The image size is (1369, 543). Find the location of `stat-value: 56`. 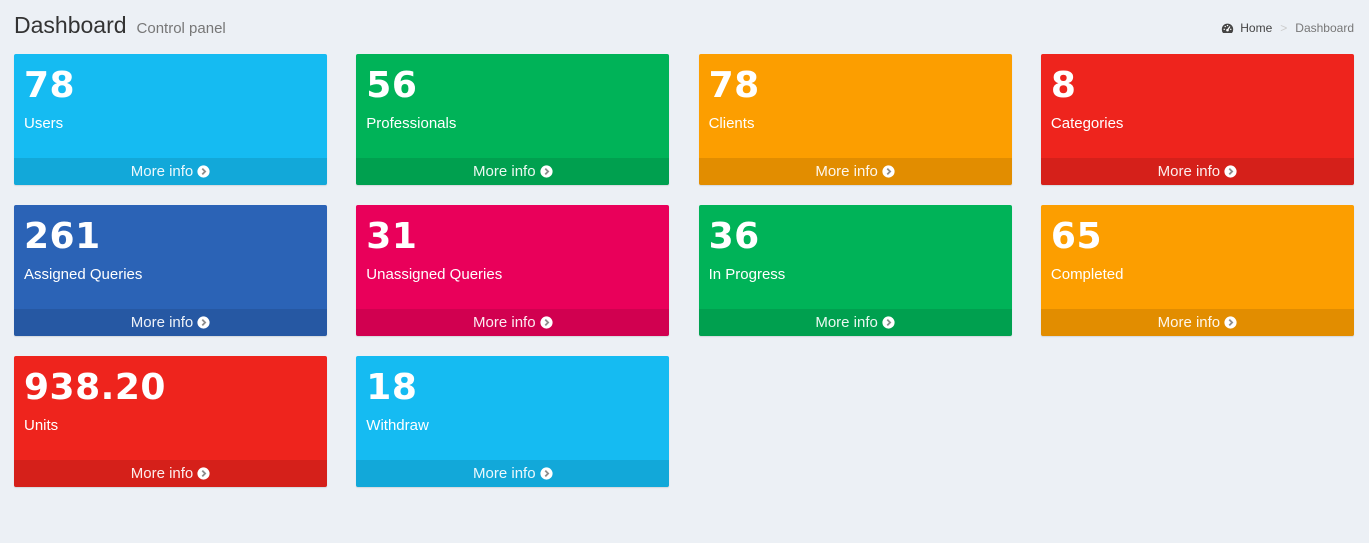

stat-value: 56 is located at coordinates (392, 85).